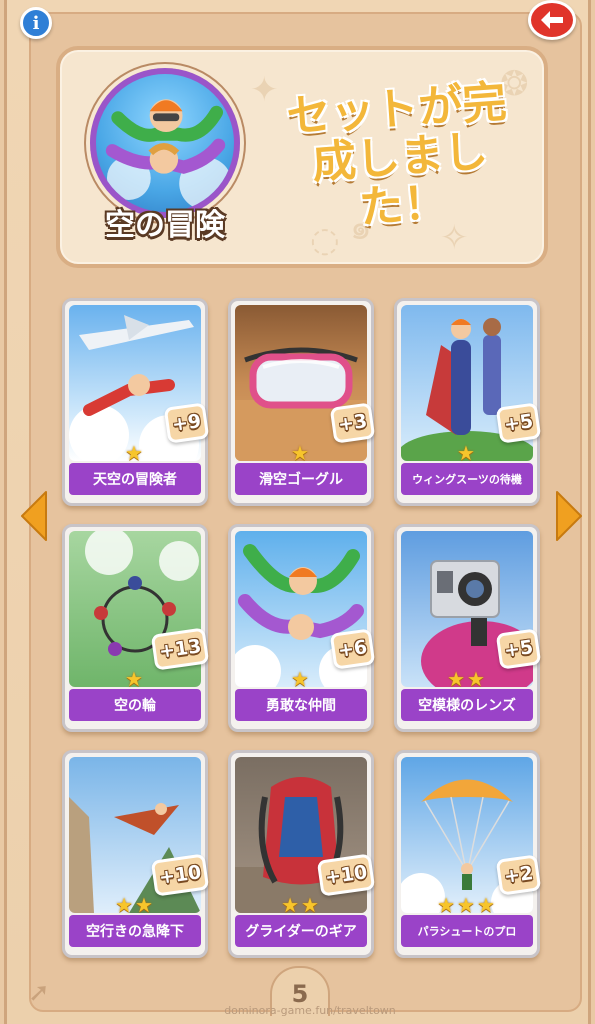 This screenshot has width=595, height=1024. I want to click on card-skyward-dive: ★★ +10 空行きの急降下, so click(136, 854).